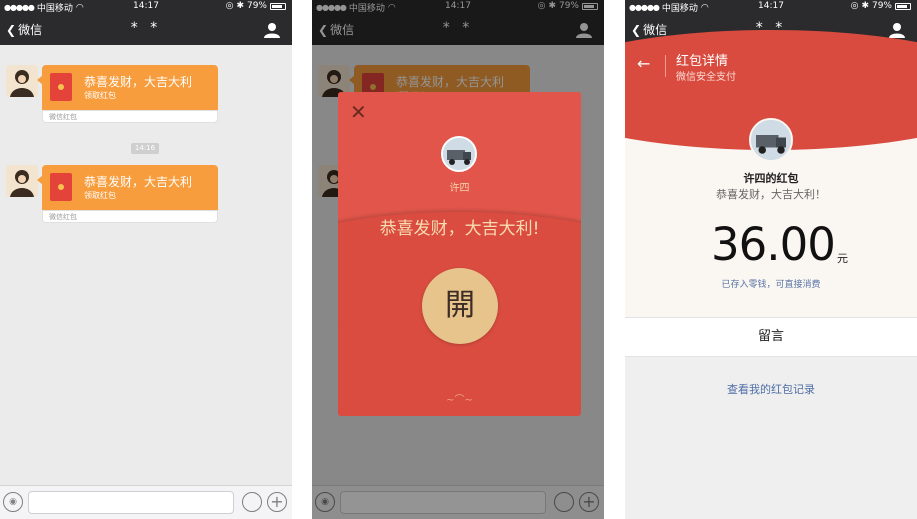 The image size is (917, 519). Describe the element at coordinates (459, 400) in the screenshot. I see `cloud-ornament-icon: ~⌒~` at that location.